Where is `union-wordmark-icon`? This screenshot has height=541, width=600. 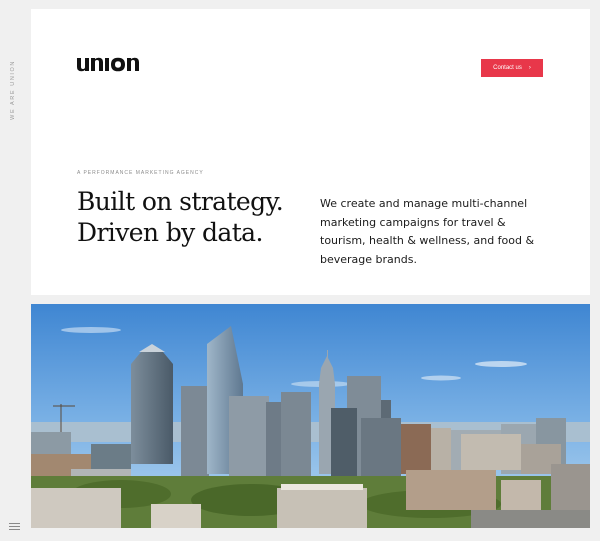 union-wordmark-icon is located at coordinates (108, 64).